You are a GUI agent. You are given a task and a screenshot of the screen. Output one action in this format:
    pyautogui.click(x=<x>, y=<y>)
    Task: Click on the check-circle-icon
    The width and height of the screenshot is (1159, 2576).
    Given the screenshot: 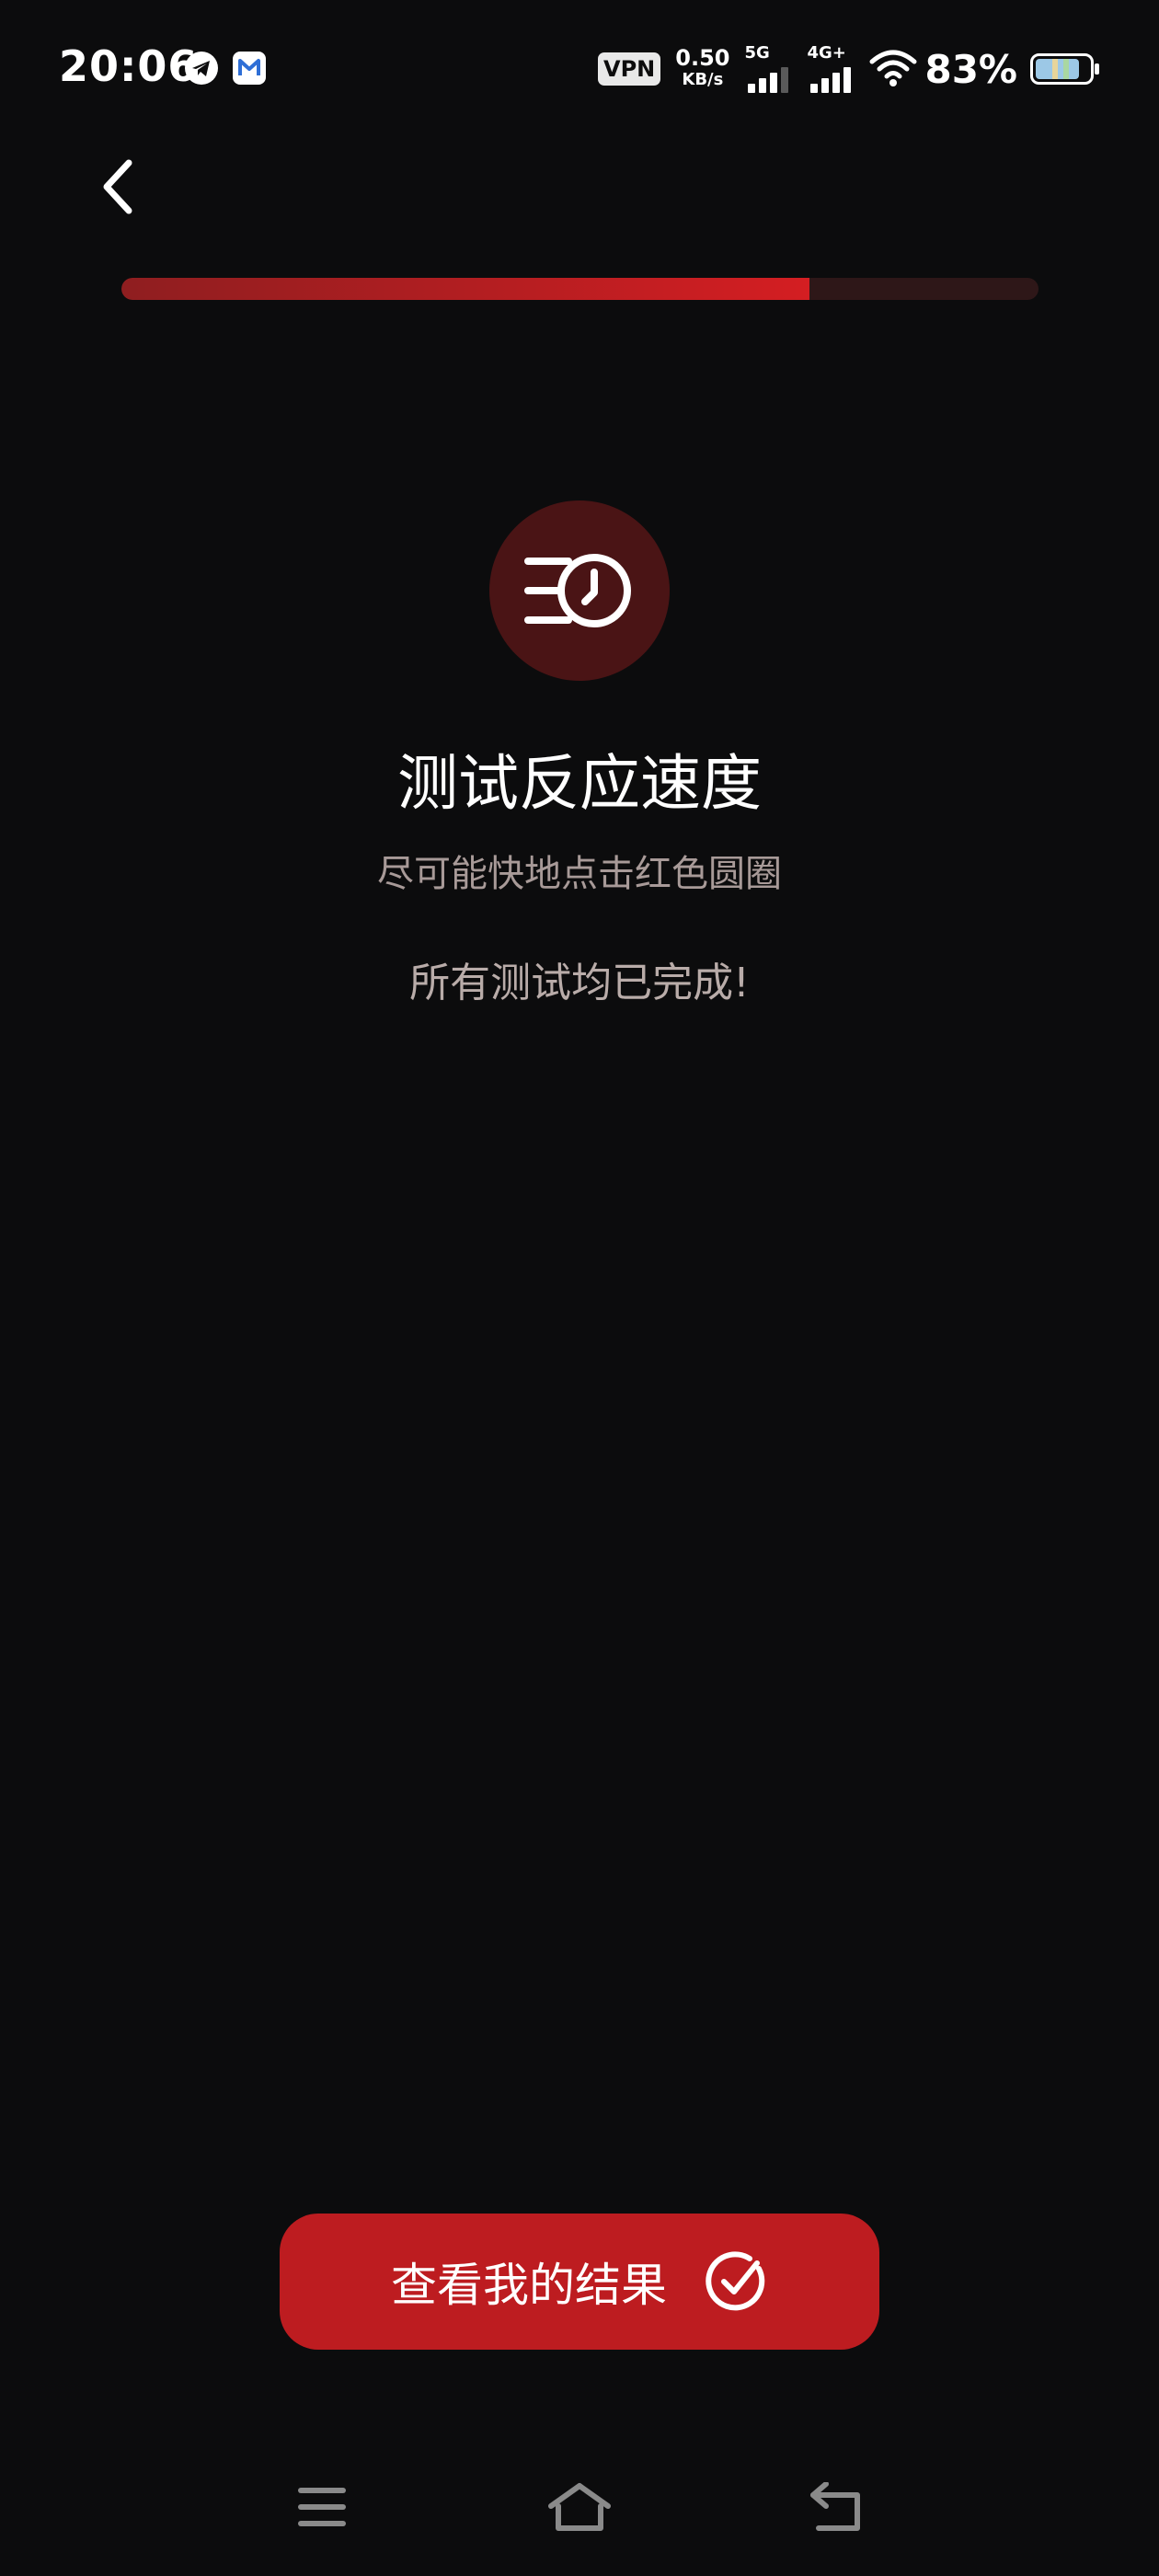 What is the action you would take?
    pyautogui.click(x=735, y=2281)
    